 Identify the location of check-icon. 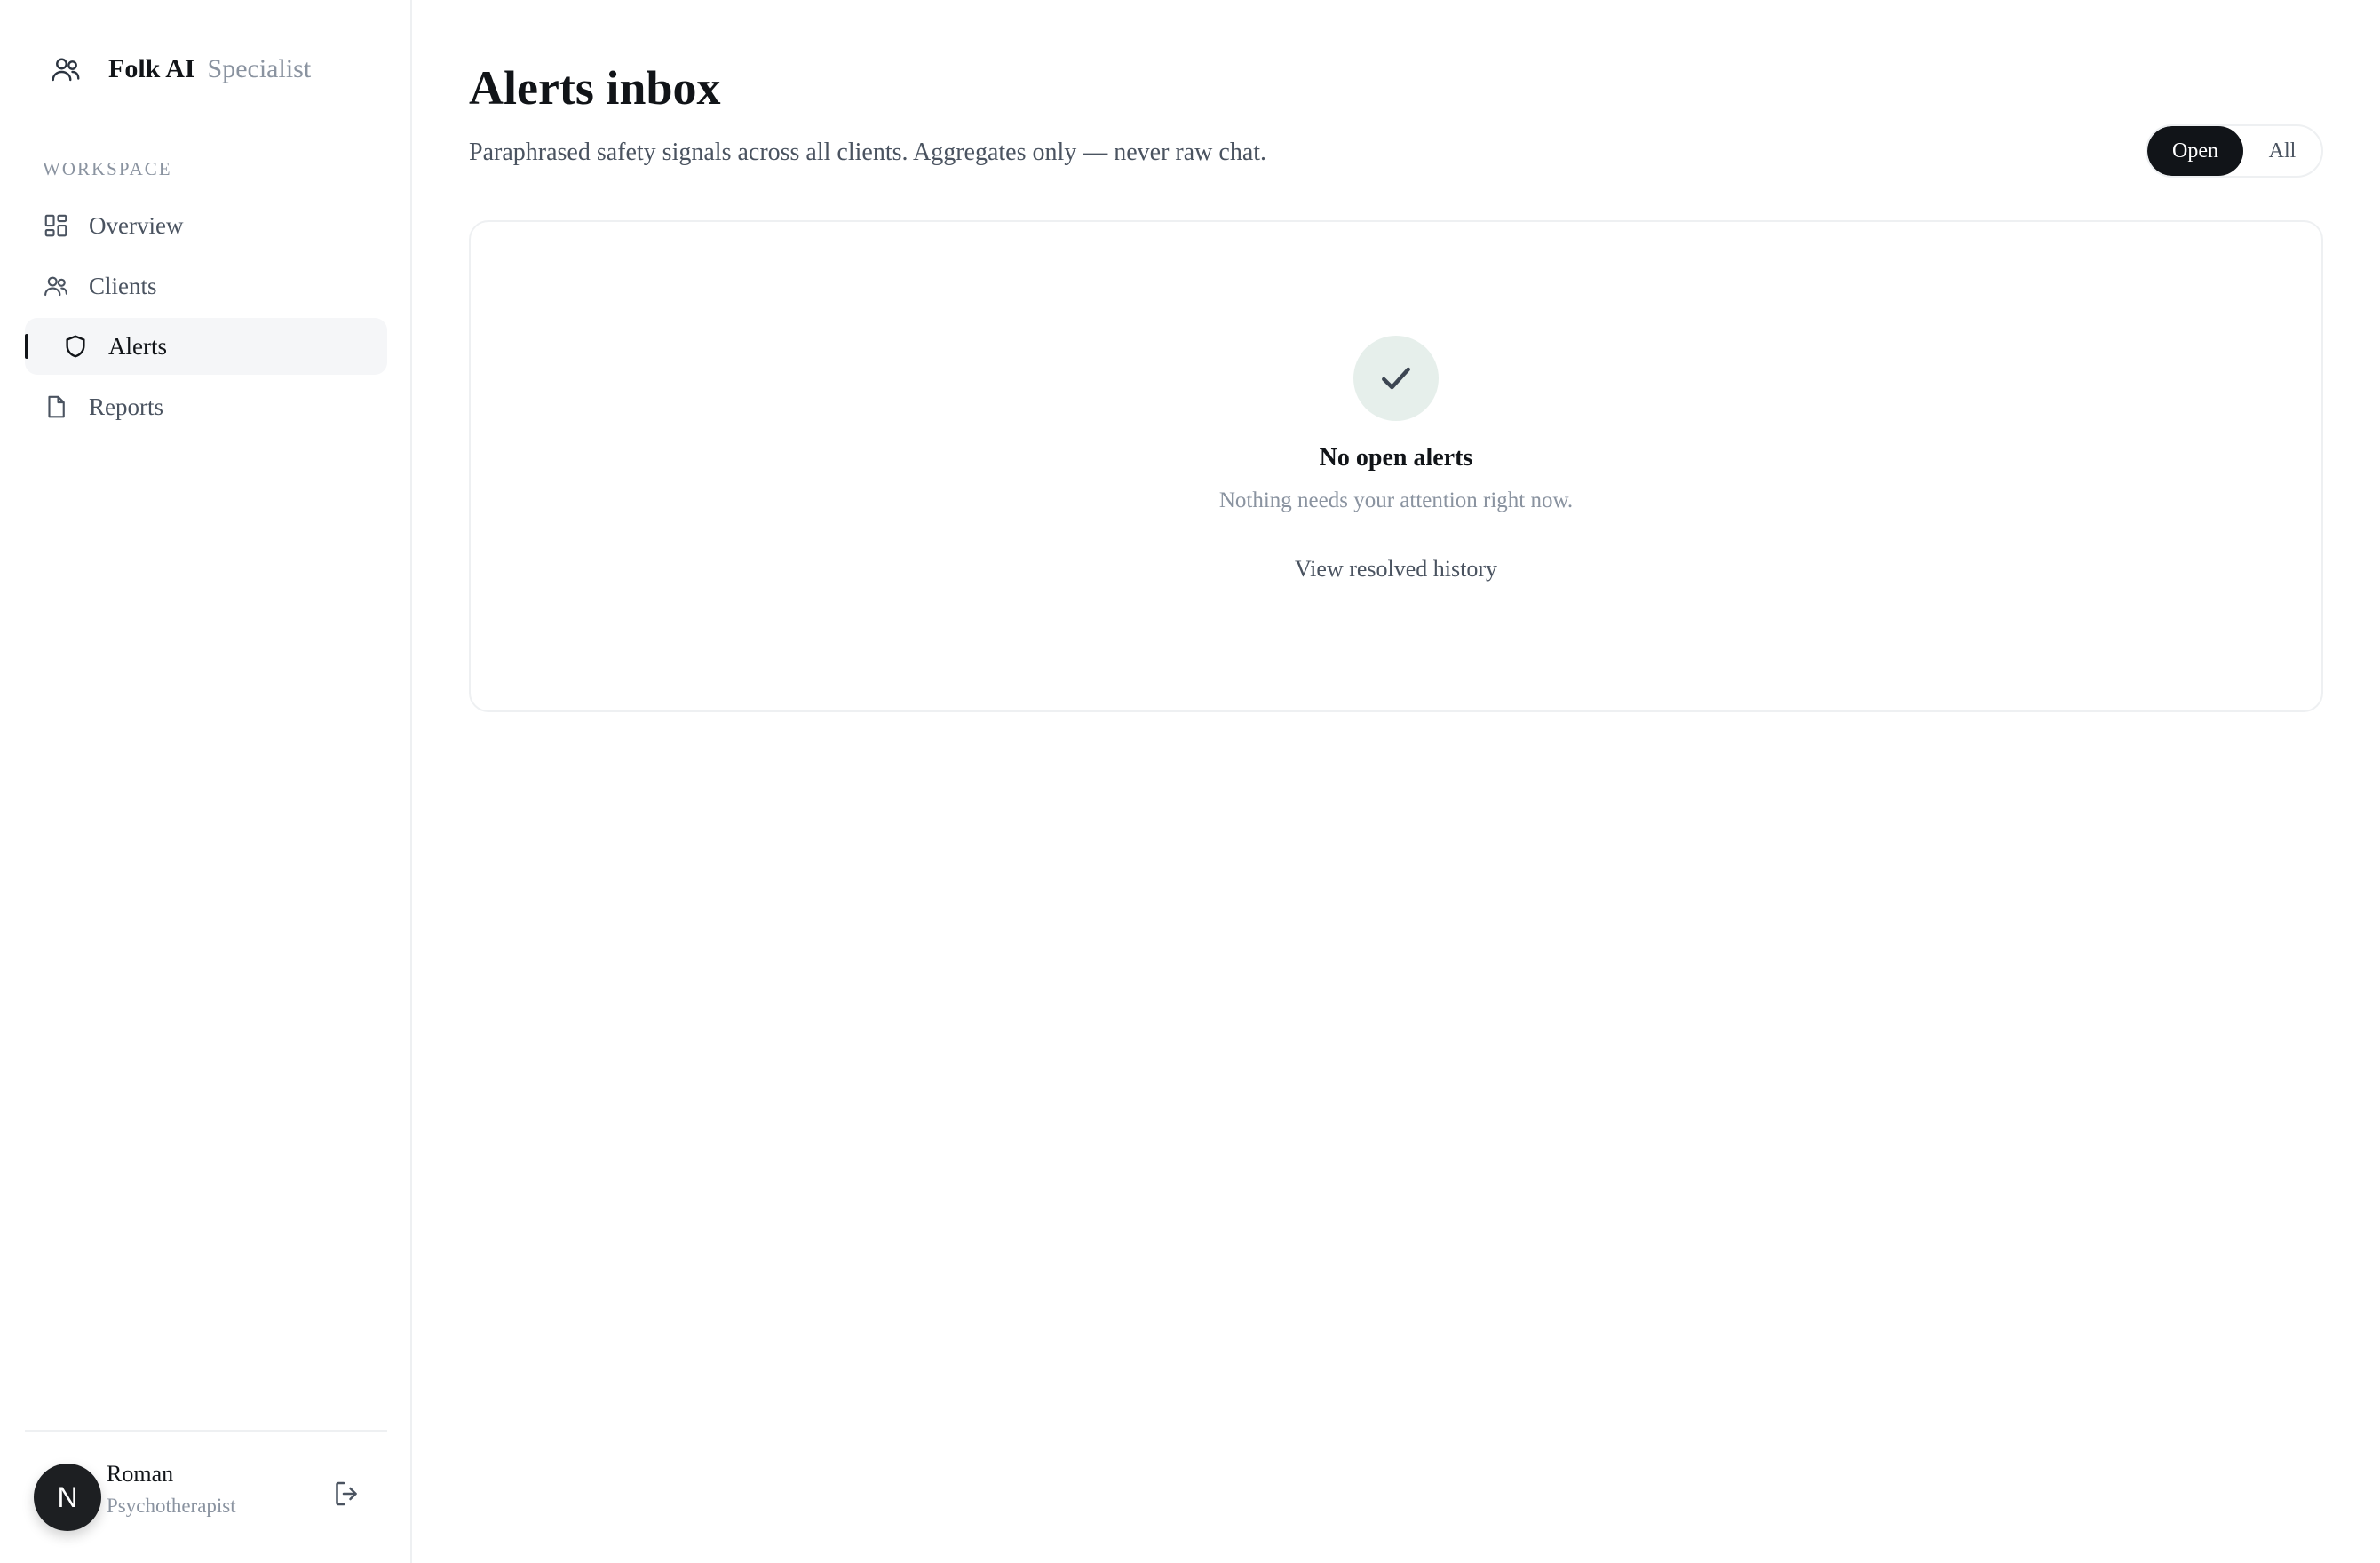
(1396, 378).